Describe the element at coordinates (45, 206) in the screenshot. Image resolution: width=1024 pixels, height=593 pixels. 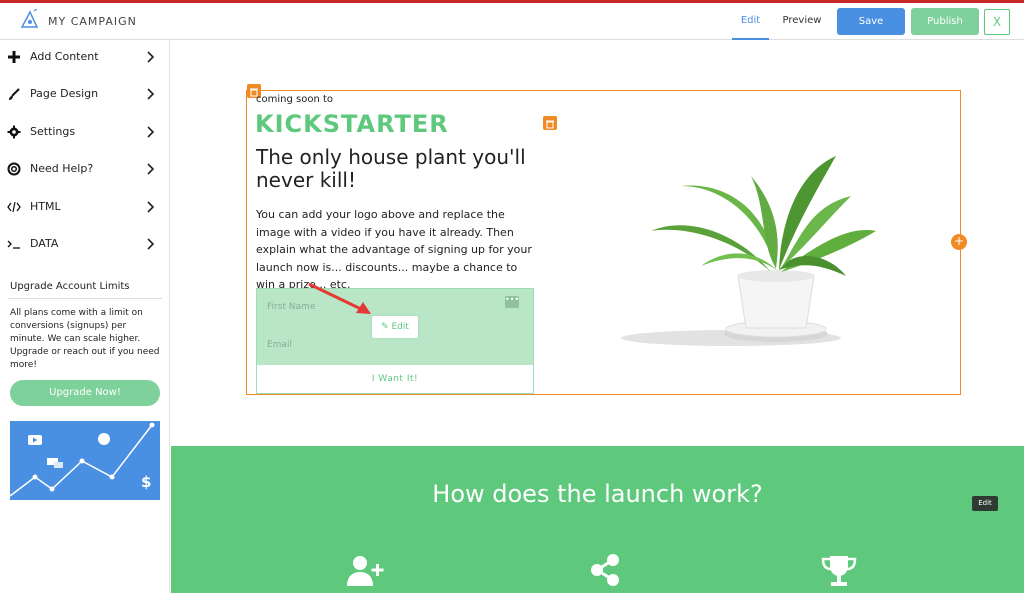
I see `sidebar-item-label: HTML` at that location.